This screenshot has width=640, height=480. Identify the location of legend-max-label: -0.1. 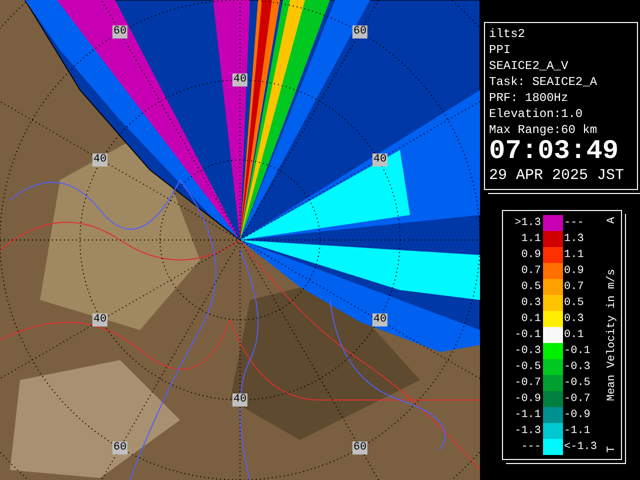
(577, 351).